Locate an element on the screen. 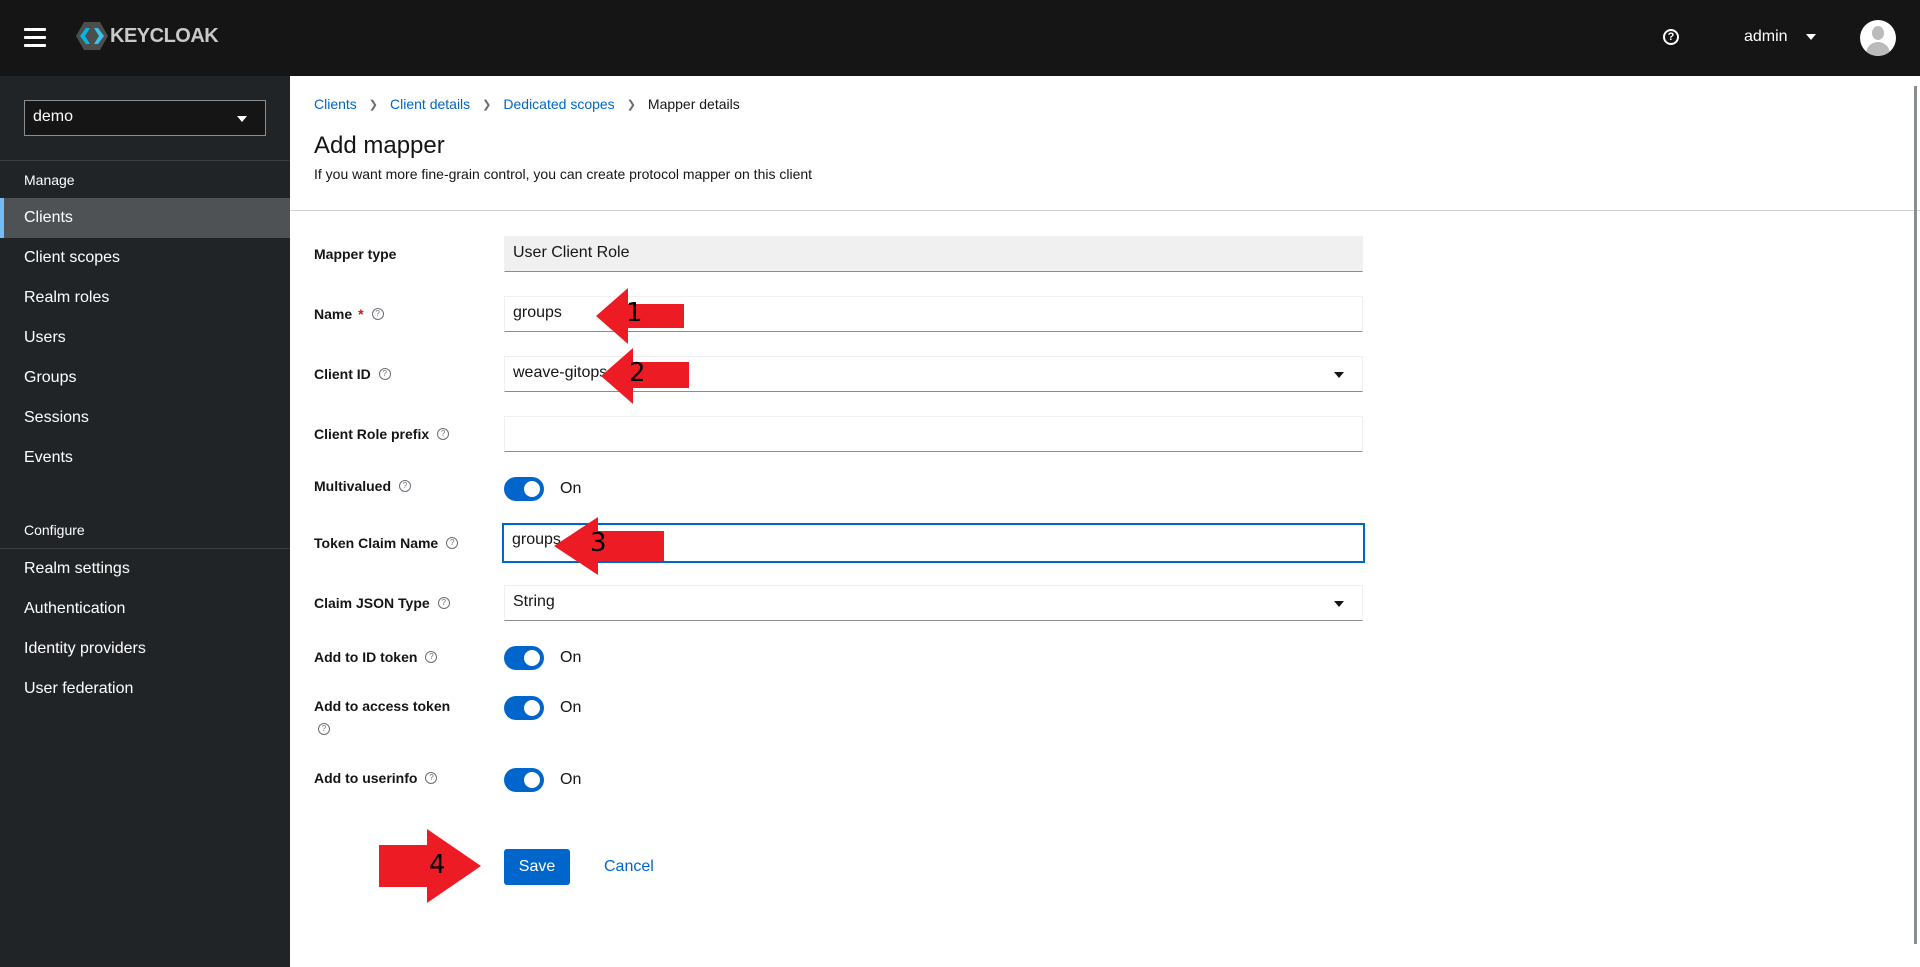 The width and height of the screenshot is (1920, 967). add-to-id-token-label: Add to ID token? is located at coordinates (376, 657).